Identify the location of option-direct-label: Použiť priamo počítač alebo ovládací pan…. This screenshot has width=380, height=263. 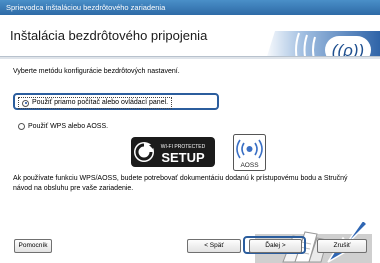
(100, 102).